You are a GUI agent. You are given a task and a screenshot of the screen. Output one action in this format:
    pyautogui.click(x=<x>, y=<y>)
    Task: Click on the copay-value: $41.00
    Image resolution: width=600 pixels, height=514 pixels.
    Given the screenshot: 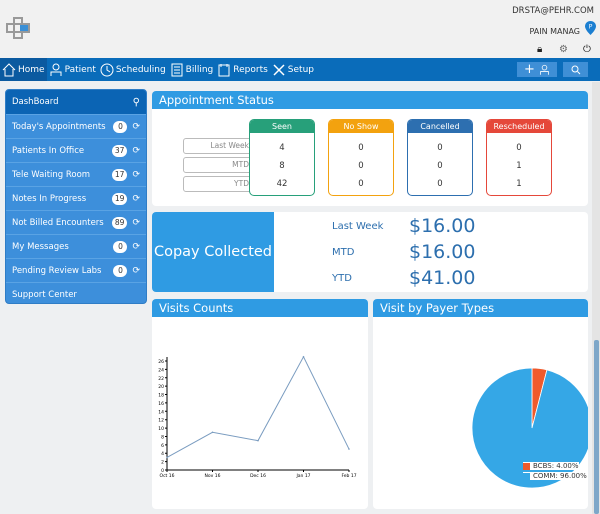 What is the action you would take?
    pyautogui.click(x=442, y=278)
    